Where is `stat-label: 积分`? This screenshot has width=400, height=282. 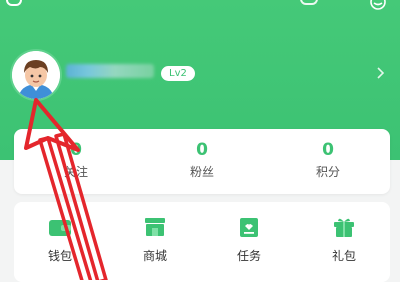 stat-label: 积分 is located at coordinates (327, 172).